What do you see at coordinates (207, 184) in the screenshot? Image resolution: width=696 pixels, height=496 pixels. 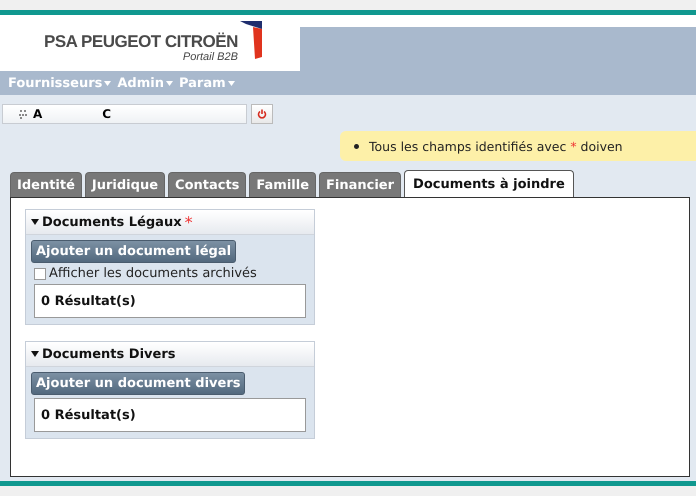 I see `tab: Contacts` at bounding box center [207, 184].